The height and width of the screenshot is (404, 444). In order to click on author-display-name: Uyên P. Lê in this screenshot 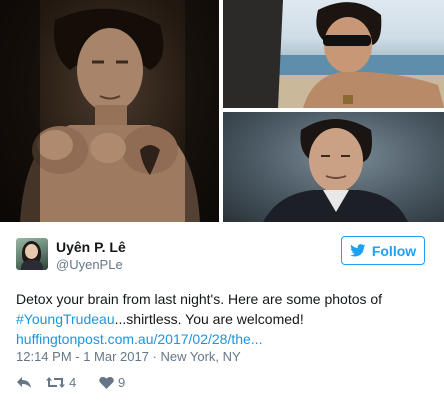, I will do `click(91, 247)`.